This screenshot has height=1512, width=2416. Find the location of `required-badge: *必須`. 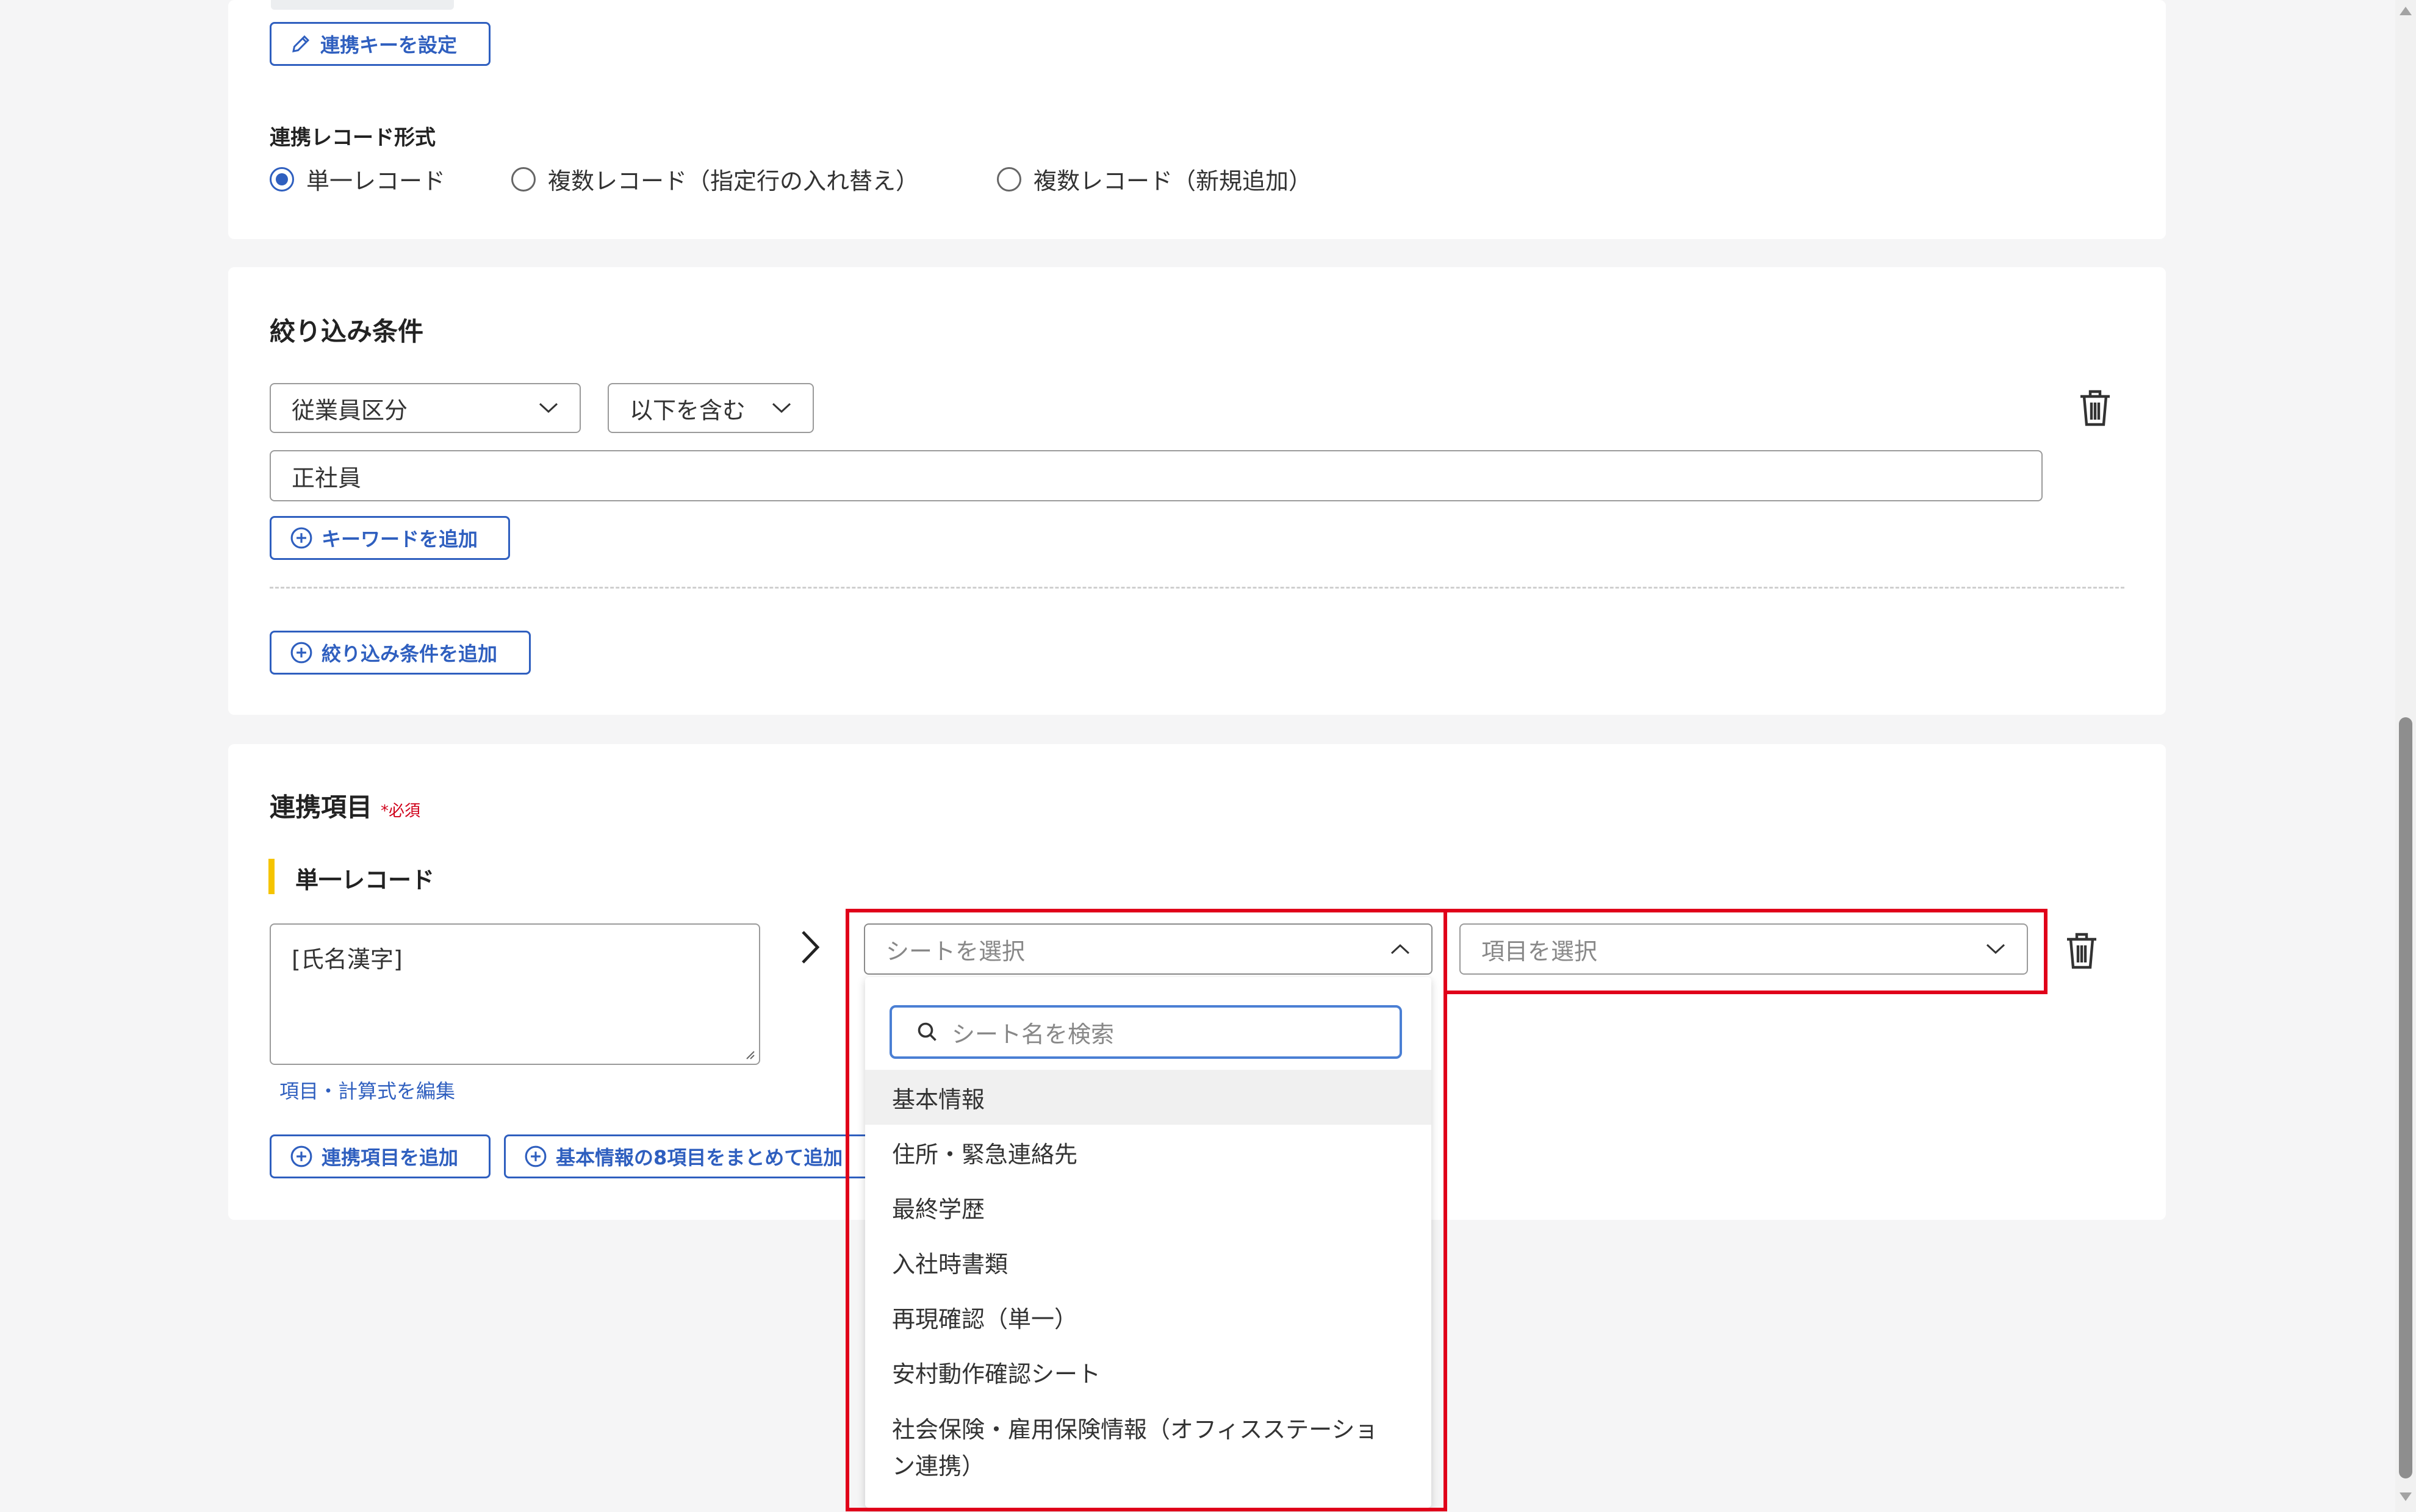

required-badge: *必須 is located at coordinates (401, 811).